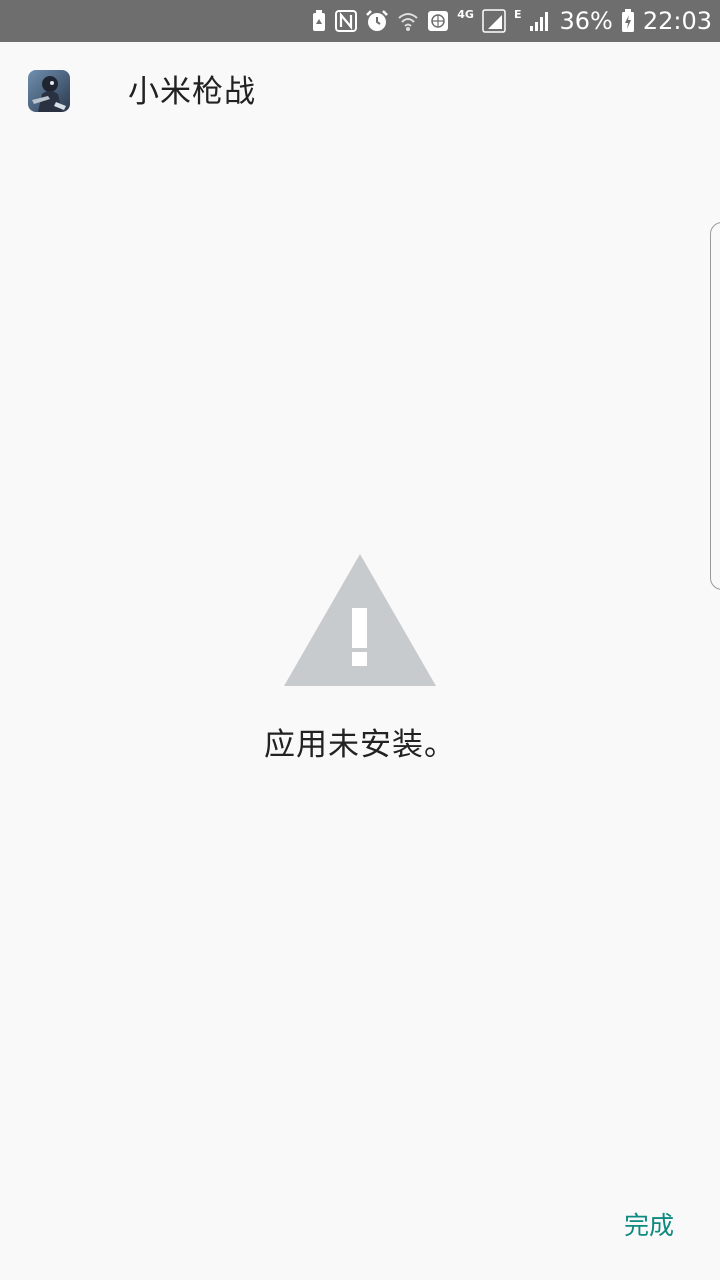 This screenshot has height=1280, width=720. What do you see at coordinates (649, 1226) in the screenshot?
I see `done-button: 完成` at bounding box center [649, 1226].